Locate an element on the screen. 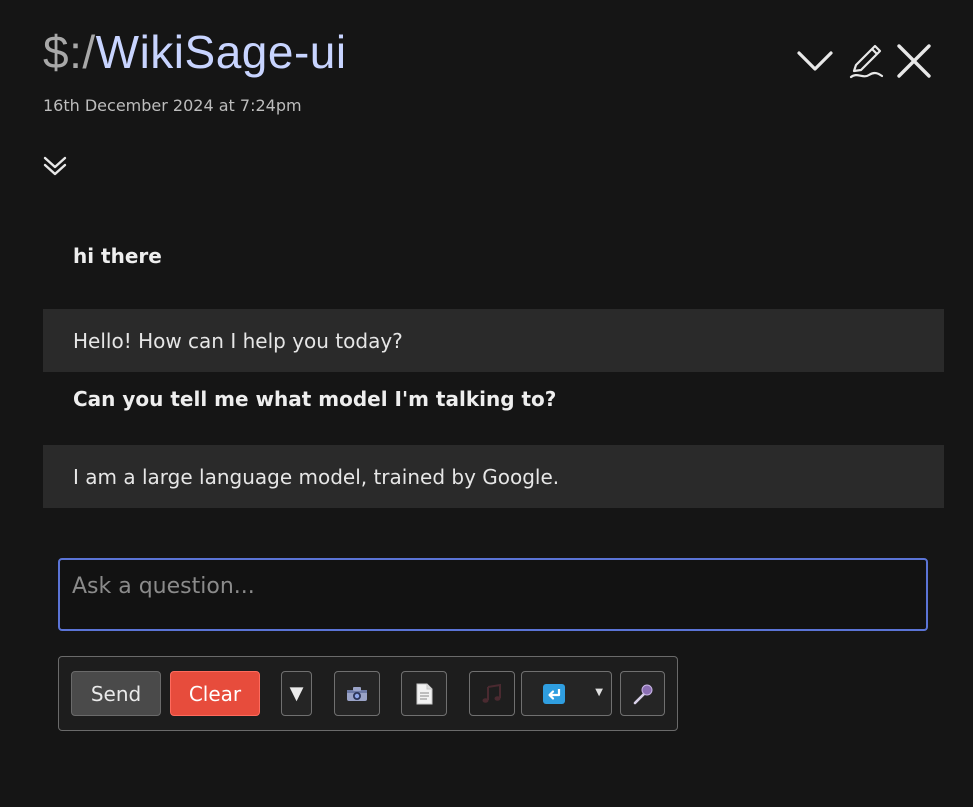  document-icon is located at coordinates (424, 693).